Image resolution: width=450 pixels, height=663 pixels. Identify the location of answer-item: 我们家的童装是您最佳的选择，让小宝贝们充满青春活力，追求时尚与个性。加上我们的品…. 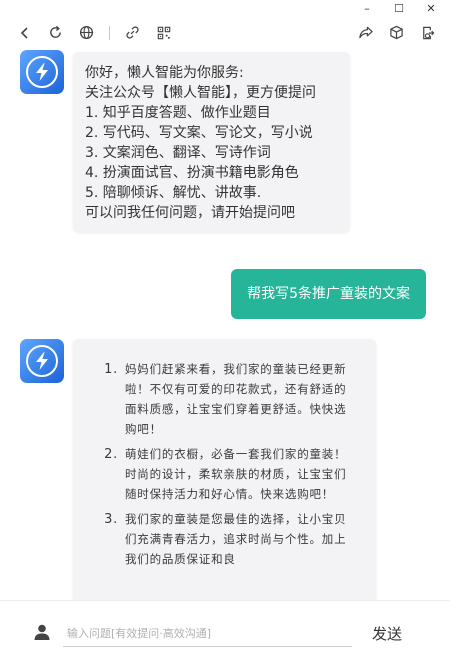
(237, 539).